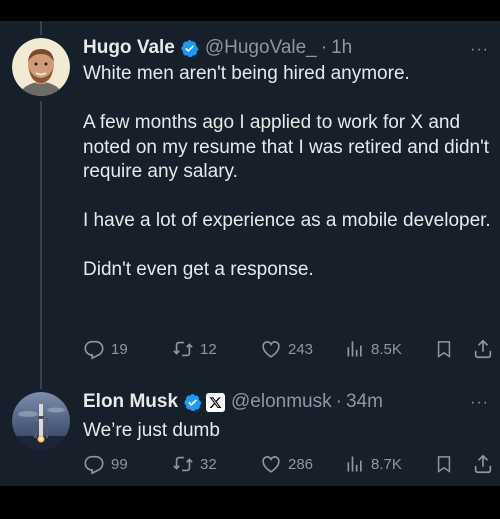 Image resolution: width=500 pixels, height=519 pixels. I want to click on reply-button: 99, so click(105, 464).